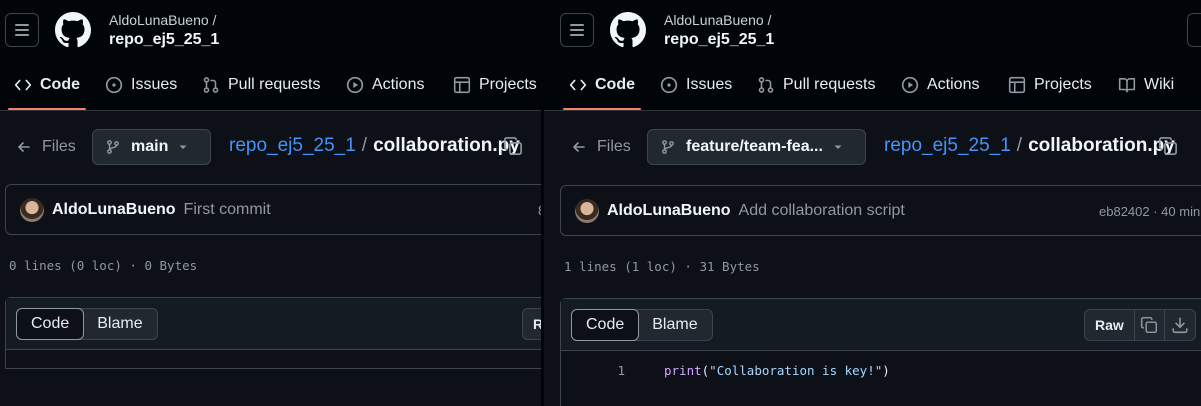 This screenshot has width=1201, height=406. I want to click on code-function: print, so click(683, 370).